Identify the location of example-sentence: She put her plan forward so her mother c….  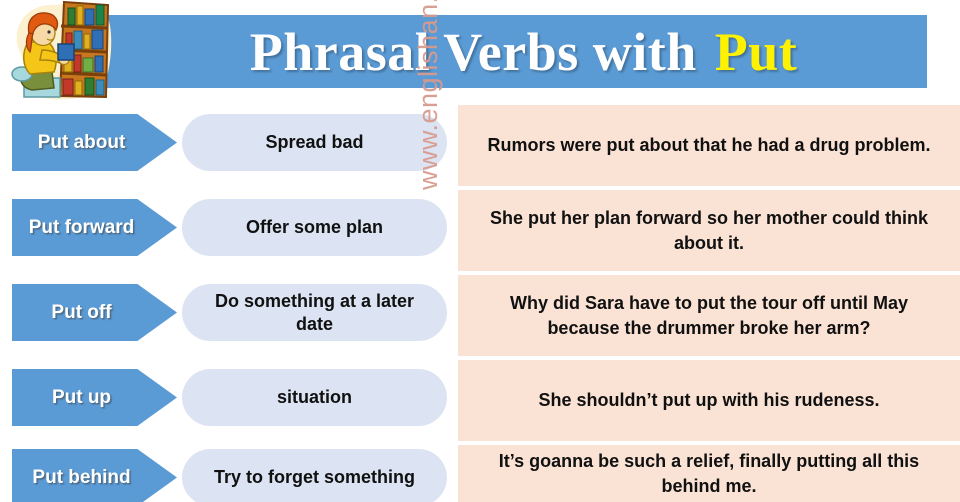
(709, 230).